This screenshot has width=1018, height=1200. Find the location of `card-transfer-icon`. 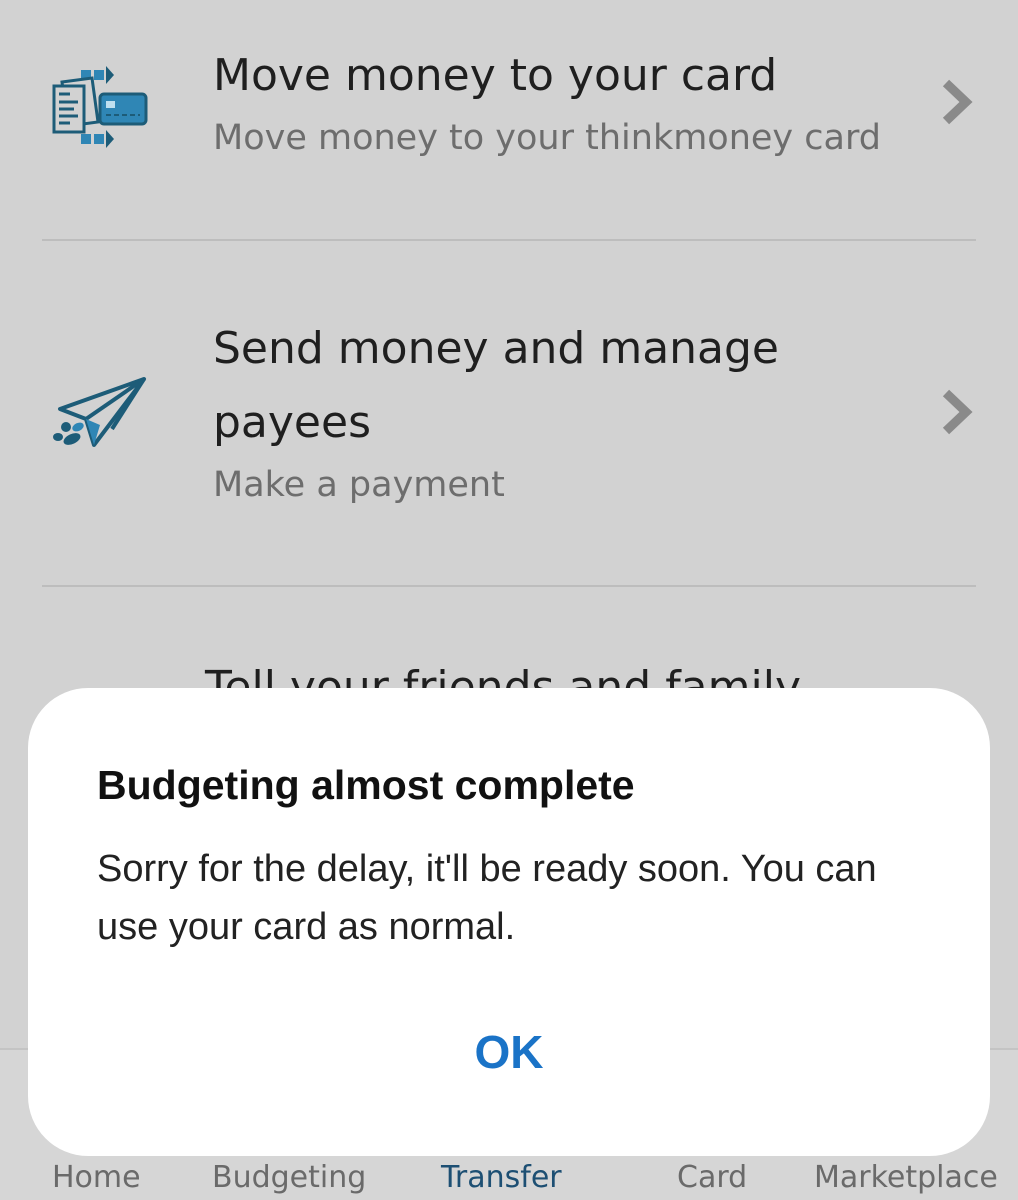

card-transfer-icon is located at coordinates (100, 107).